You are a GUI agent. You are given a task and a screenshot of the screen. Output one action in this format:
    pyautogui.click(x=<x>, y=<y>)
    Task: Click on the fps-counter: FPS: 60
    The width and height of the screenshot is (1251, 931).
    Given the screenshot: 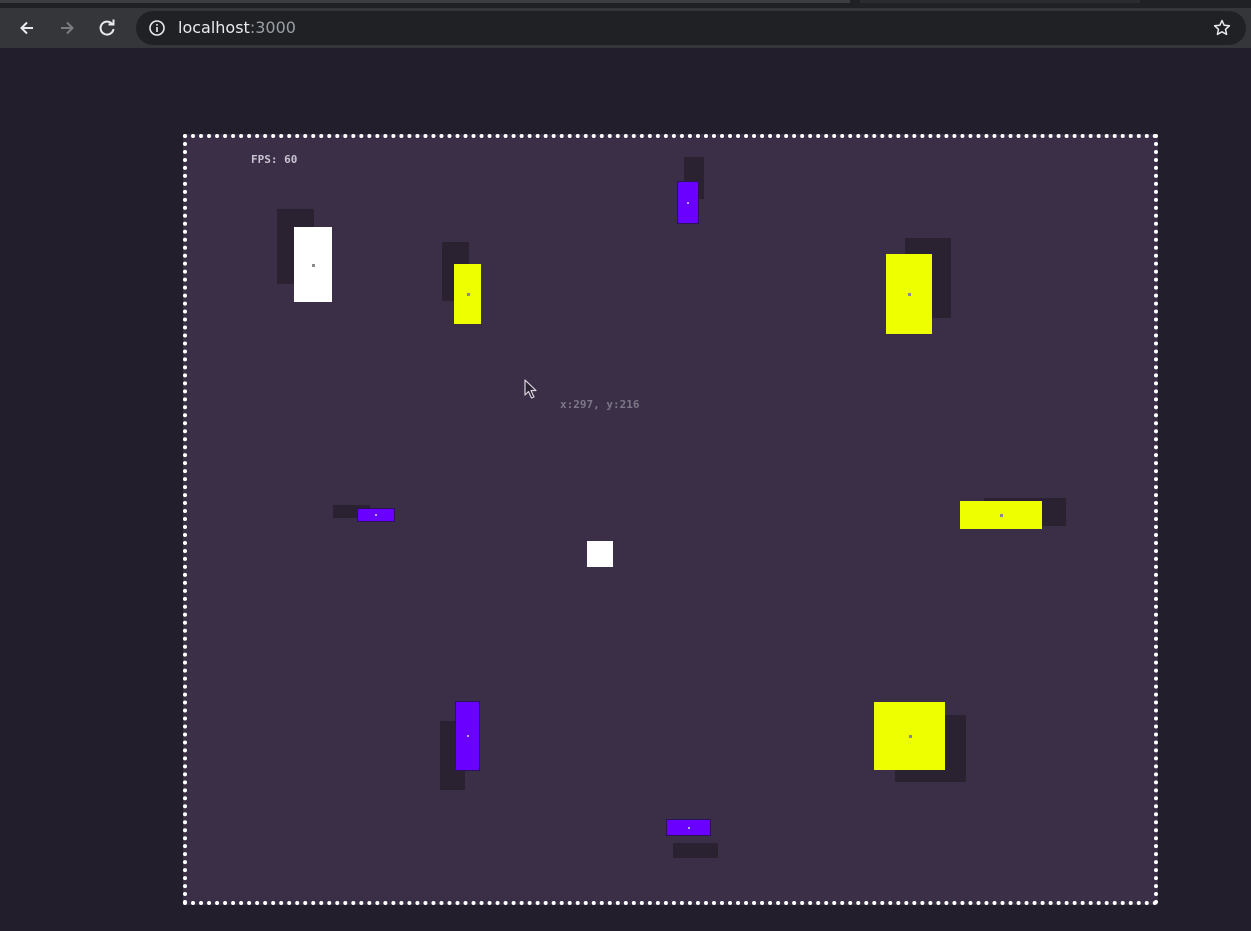 What is the action you would take?
    pyautogui.click(x=274, y=159)
    